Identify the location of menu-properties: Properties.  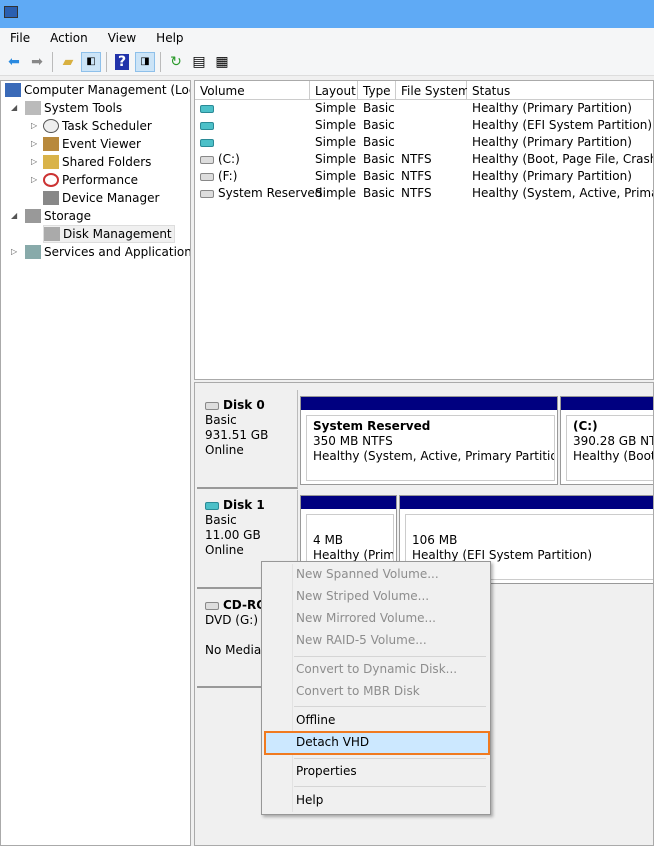
(326, 772).